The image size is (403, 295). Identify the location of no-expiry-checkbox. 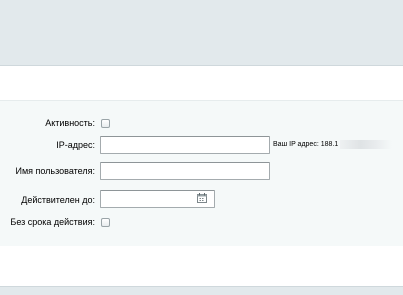
(105, 222).